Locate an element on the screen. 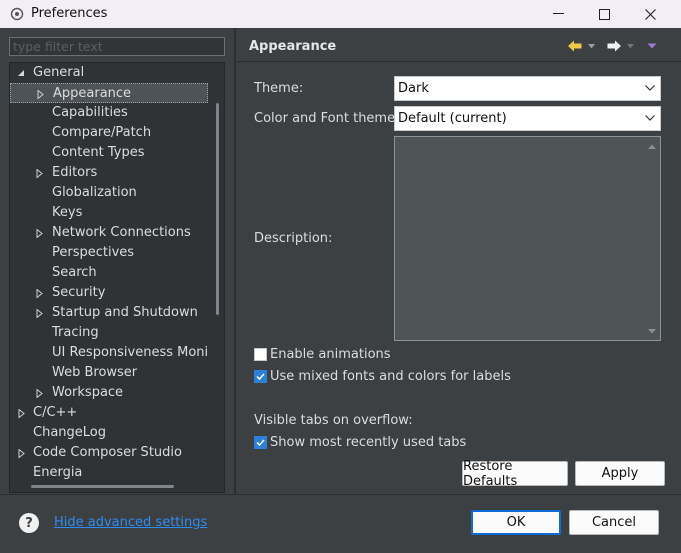  theme-value: Dark is located at coordinates (413, 88).